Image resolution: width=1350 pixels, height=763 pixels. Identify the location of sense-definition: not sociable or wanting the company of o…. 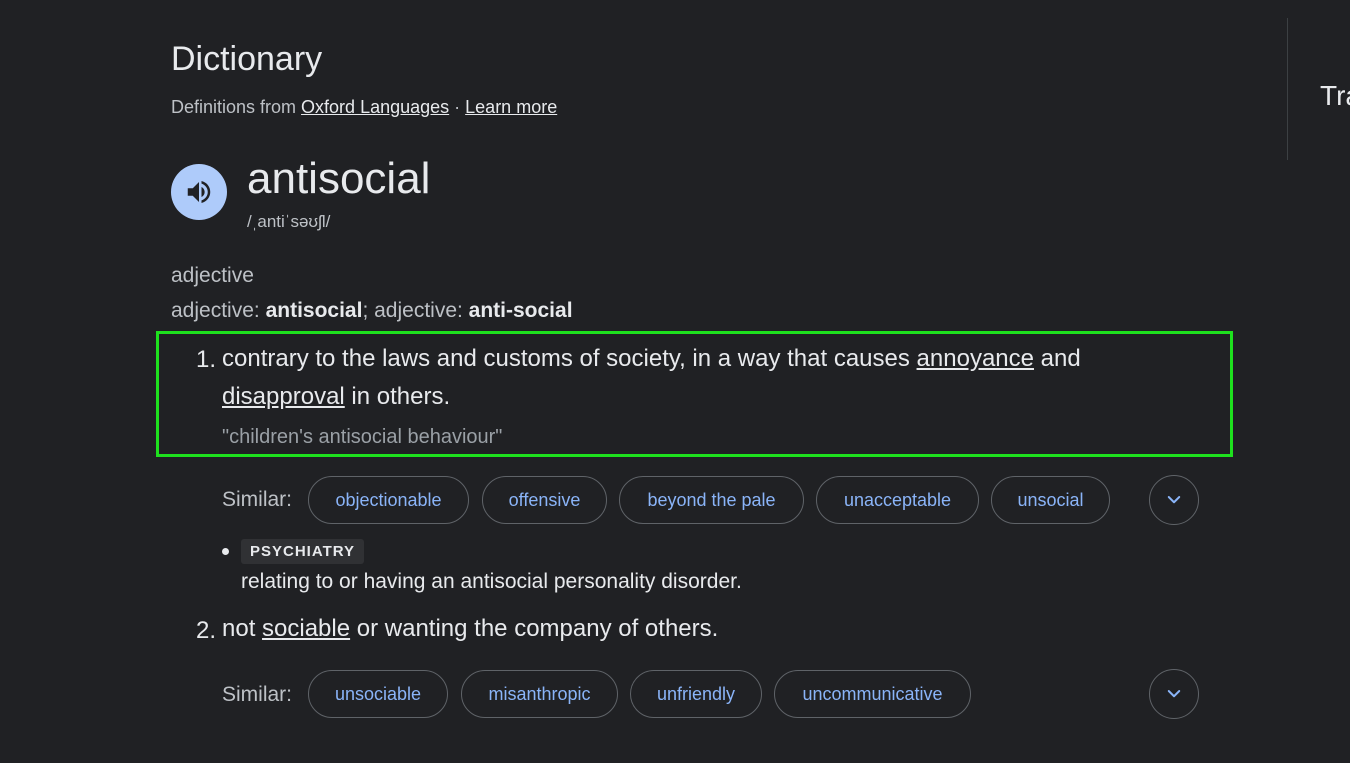
(470, 629).